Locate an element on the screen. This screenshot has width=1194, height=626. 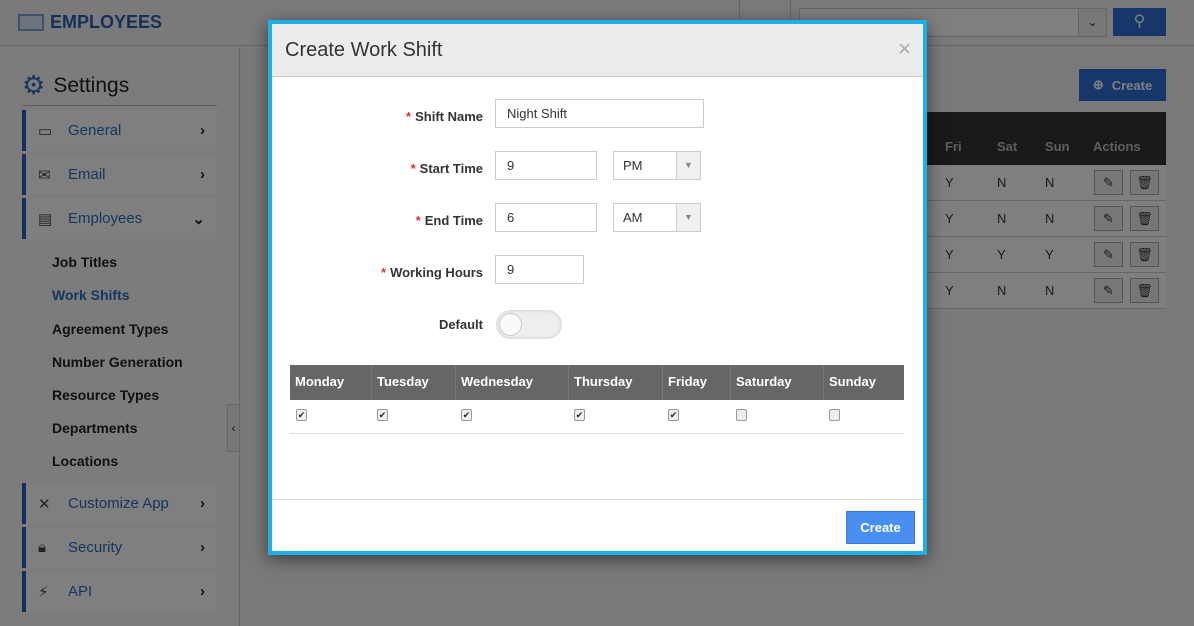
days-row: ✔ ✔ ✔ ✔ ✔ is located at coordinates (597, 417).